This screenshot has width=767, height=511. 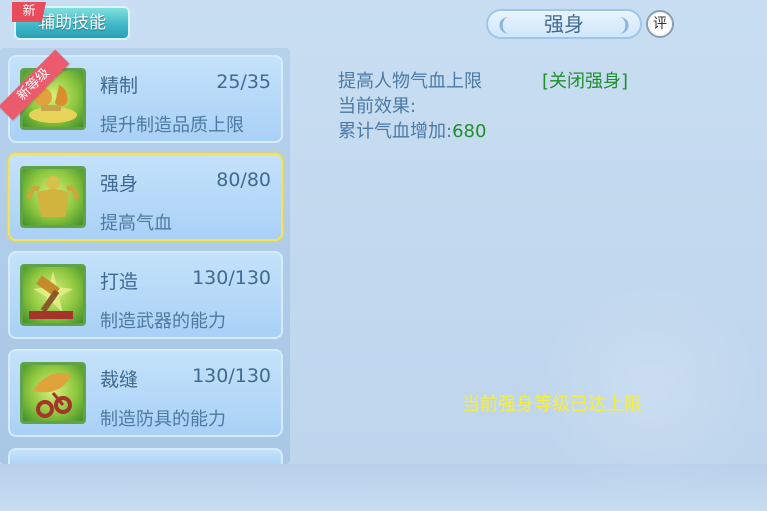 I want to click on total-label: 累计气血增加:, so click(x=395, y=131).